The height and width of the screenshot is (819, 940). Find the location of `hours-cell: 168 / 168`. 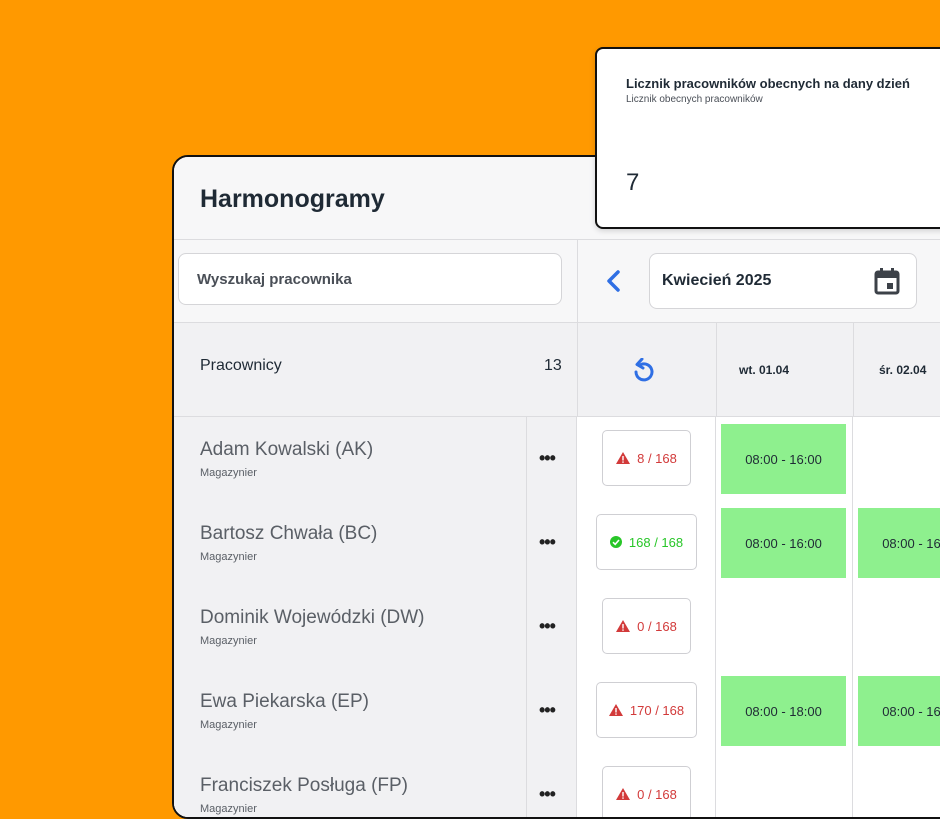

hours-cell: 168 / 168 is located at coordinates (647, 543).